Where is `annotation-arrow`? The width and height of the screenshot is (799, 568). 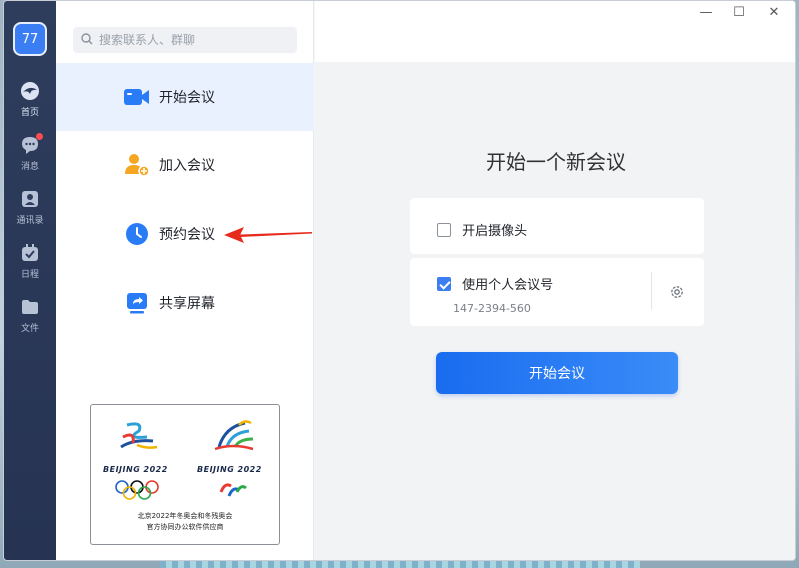
annotation-arrow is located at coordinates (268, 235).